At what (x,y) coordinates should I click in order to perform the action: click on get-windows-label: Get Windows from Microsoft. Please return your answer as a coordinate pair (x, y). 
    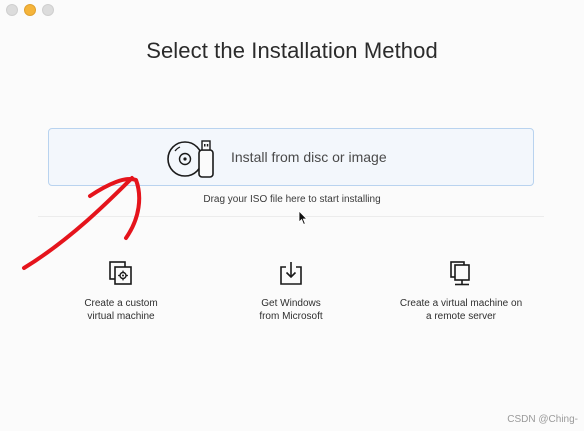
    Looking at the image, I should click on (291, 310).